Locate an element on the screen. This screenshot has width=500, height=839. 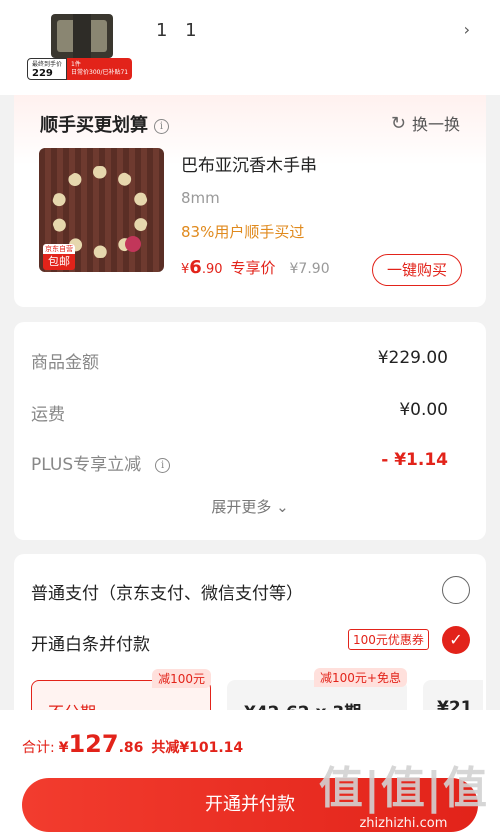
upsell-product-spec: 8mm is located at coordinates (200, 198).